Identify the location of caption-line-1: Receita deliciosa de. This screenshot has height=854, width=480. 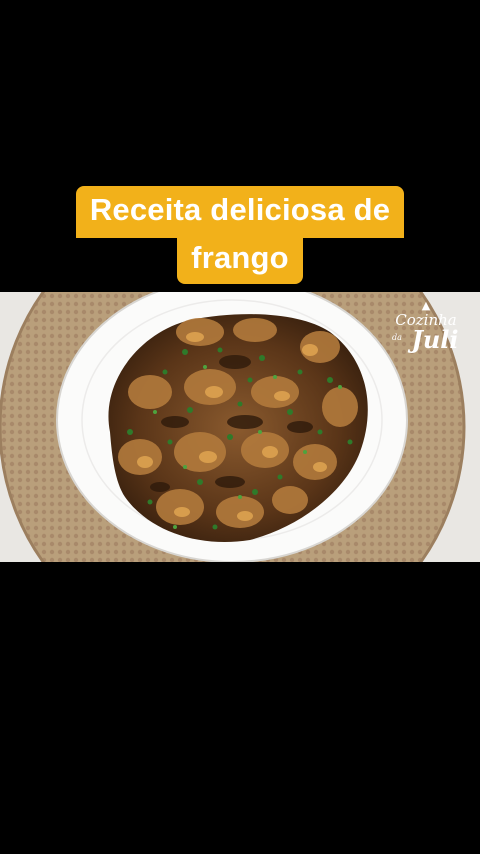
(240, 212).